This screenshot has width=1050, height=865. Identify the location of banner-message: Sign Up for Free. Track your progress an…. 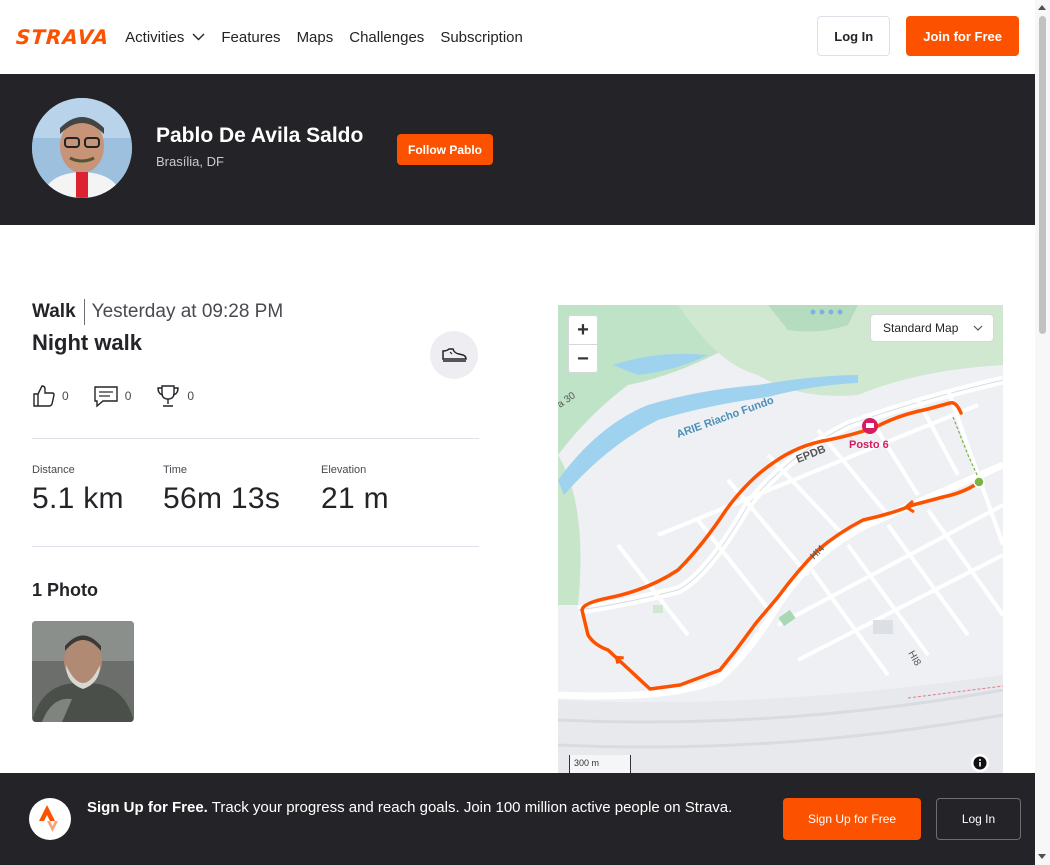
(422, 808).